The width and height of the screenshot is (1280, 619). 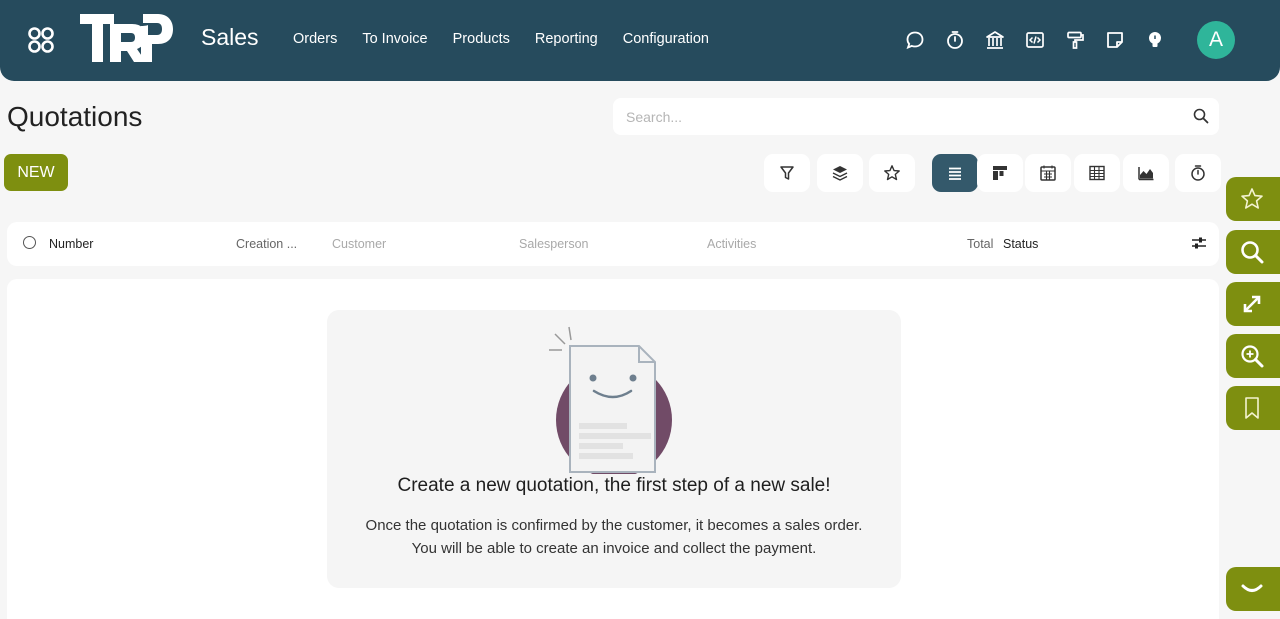 I want to click on kanban-view-button, so click(x=1000, y=173).